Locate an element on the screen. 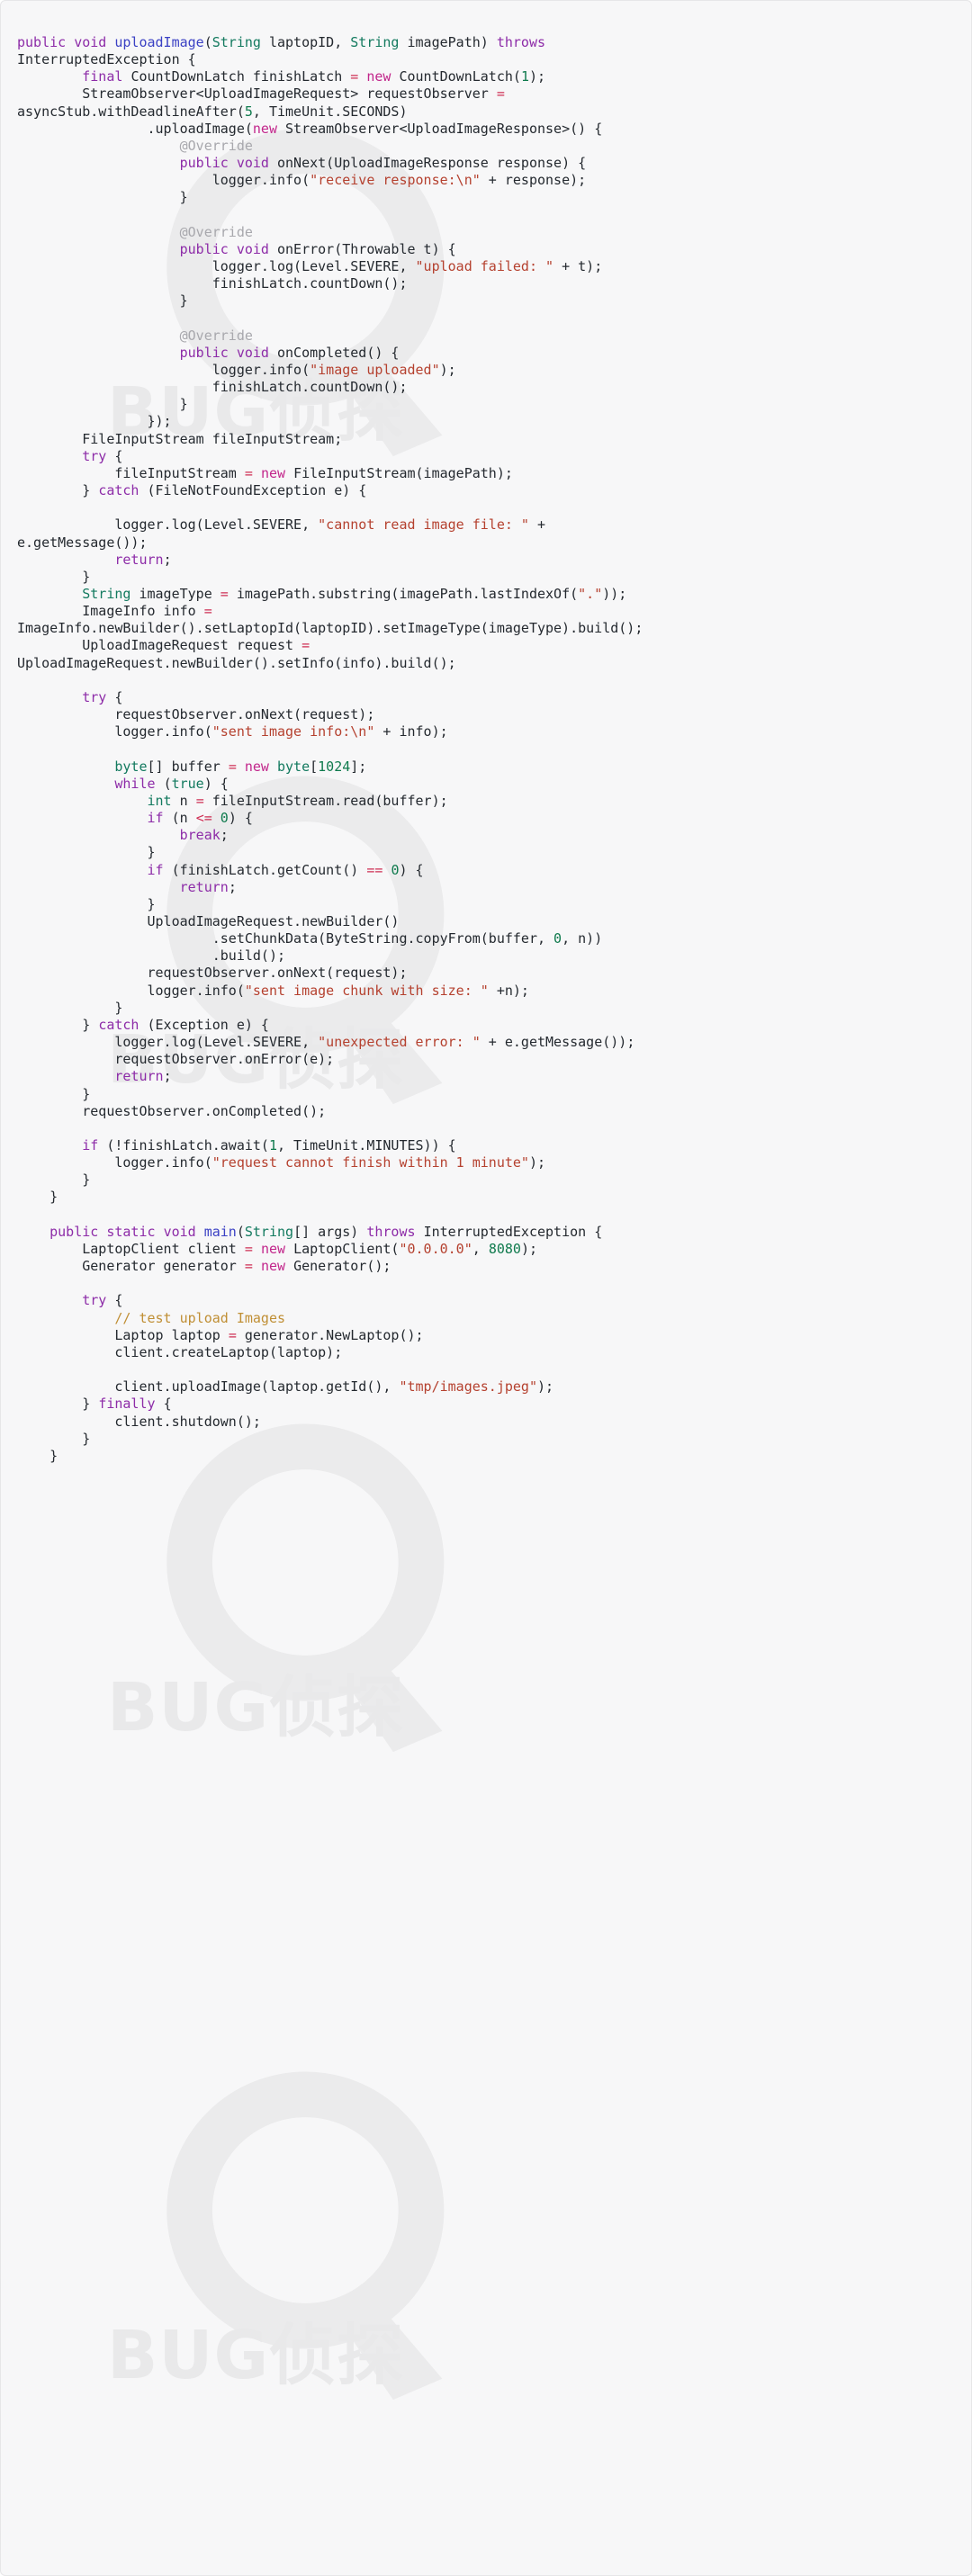  code-token-plain: fileInputStream.read(buffer); is located at coordinates (330, 801).